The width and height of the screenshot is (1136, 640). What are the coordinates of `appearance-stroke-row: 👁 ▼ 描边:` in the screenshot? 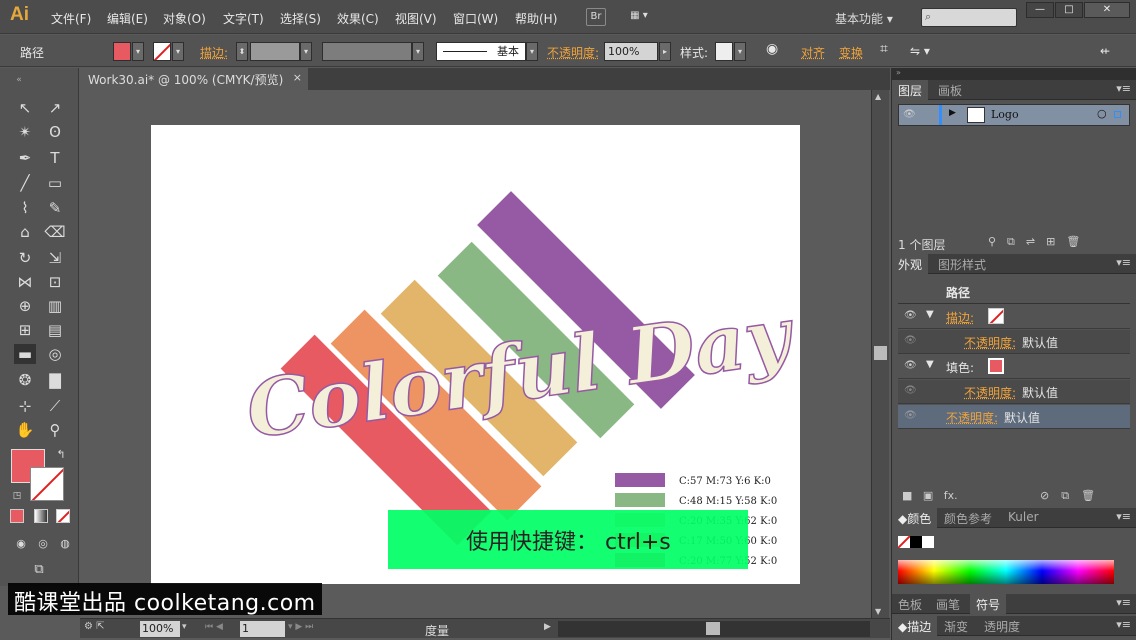 It's located at (1014, 317).